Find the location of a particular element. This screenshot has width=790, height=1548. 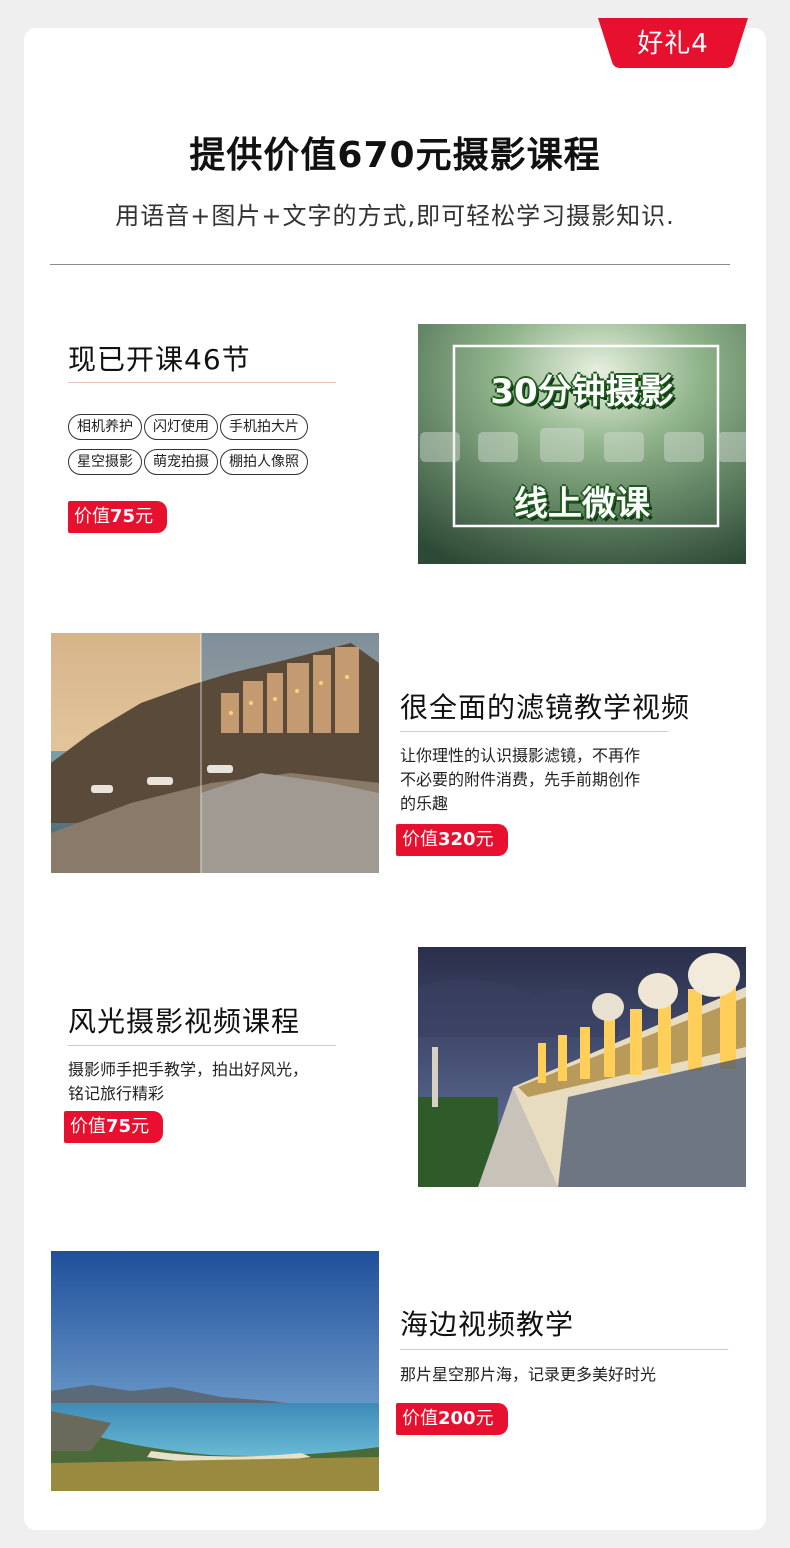

section-3-desc-line: 铭记旅行精彩 is located at coordinates (116, 1093).